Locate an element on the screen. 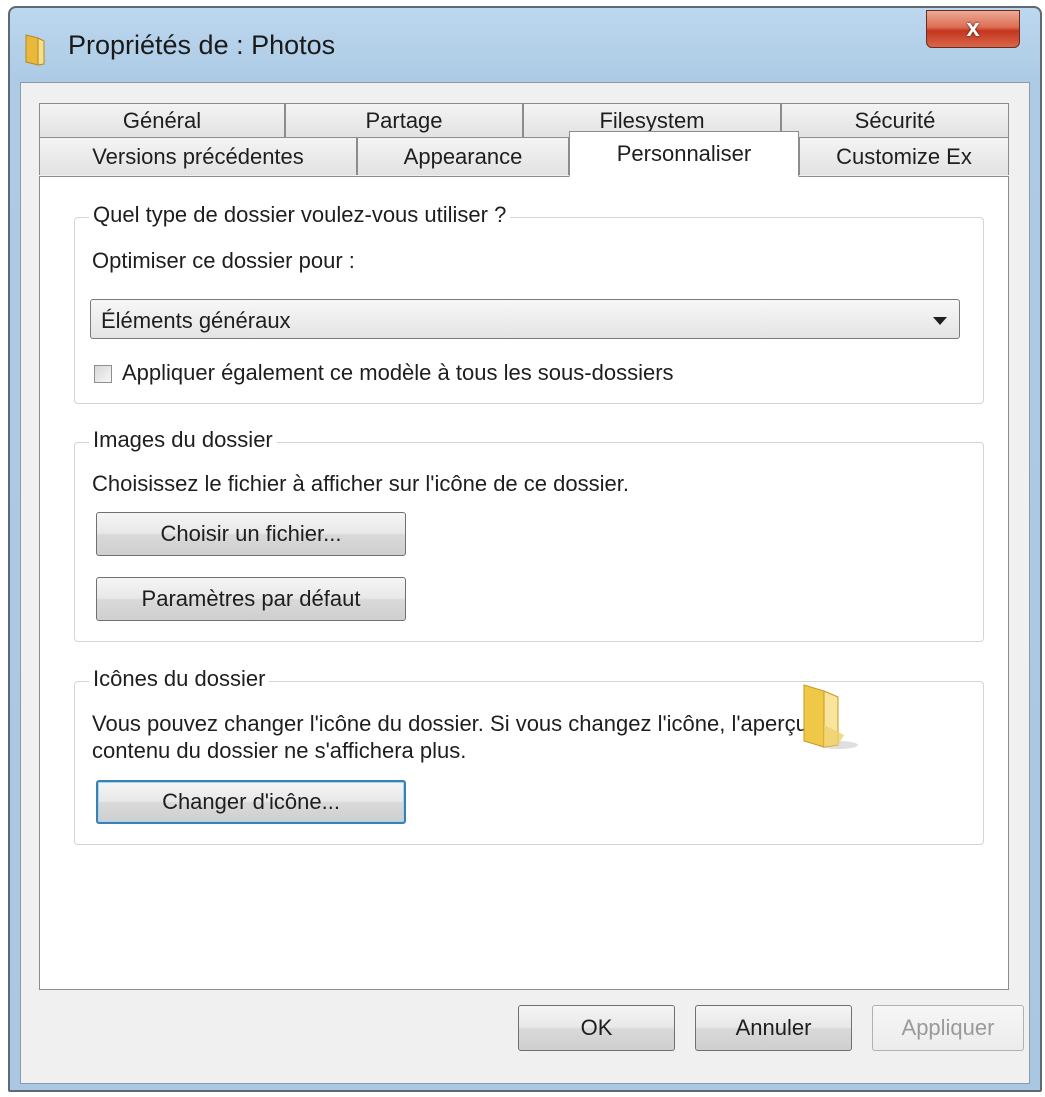  tab-sharing: Partage is located at coordinates (404, 120).